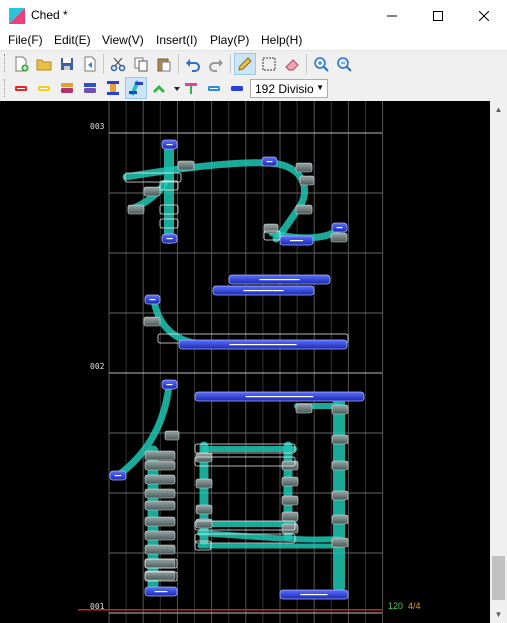  Describe the element at coordinates (97, 366) in the screenshot. I see `measure-label: 002` at that location.